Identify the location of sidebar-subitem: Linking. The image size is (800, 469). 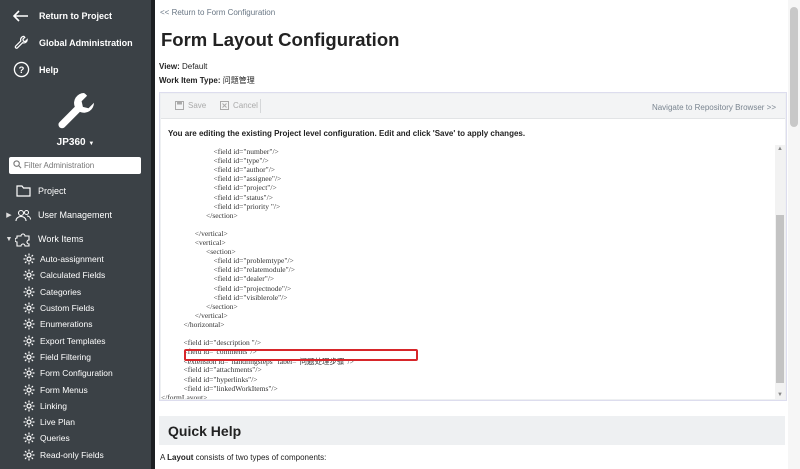
(75, 406).